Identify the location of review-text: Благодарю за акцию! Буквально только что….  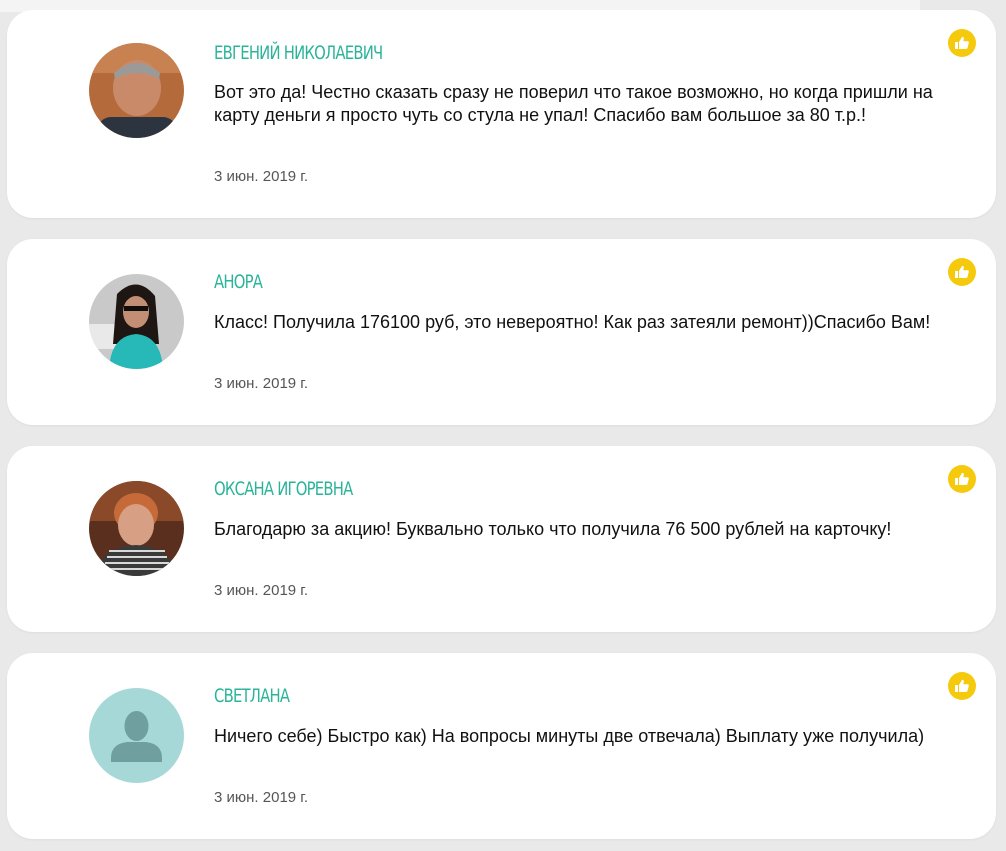
(553, 529).